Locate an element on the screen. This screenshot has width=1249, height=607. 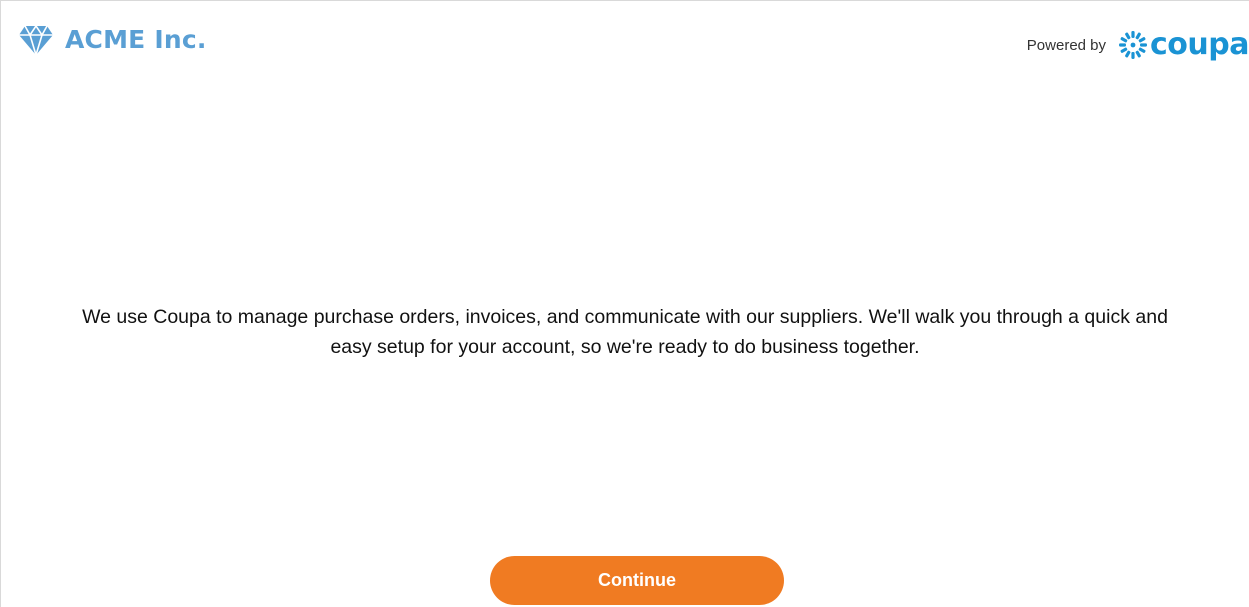
page-header: ACME Inc. Powered by coupa is located at coordinates (625, 46).